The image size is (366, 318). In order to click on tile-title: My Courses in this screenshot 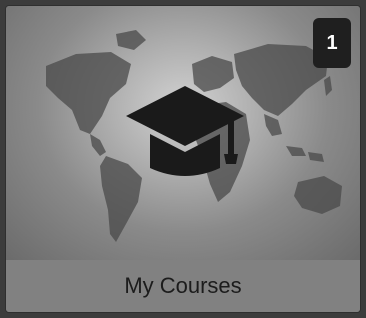, I will do `click(183, 285)`.